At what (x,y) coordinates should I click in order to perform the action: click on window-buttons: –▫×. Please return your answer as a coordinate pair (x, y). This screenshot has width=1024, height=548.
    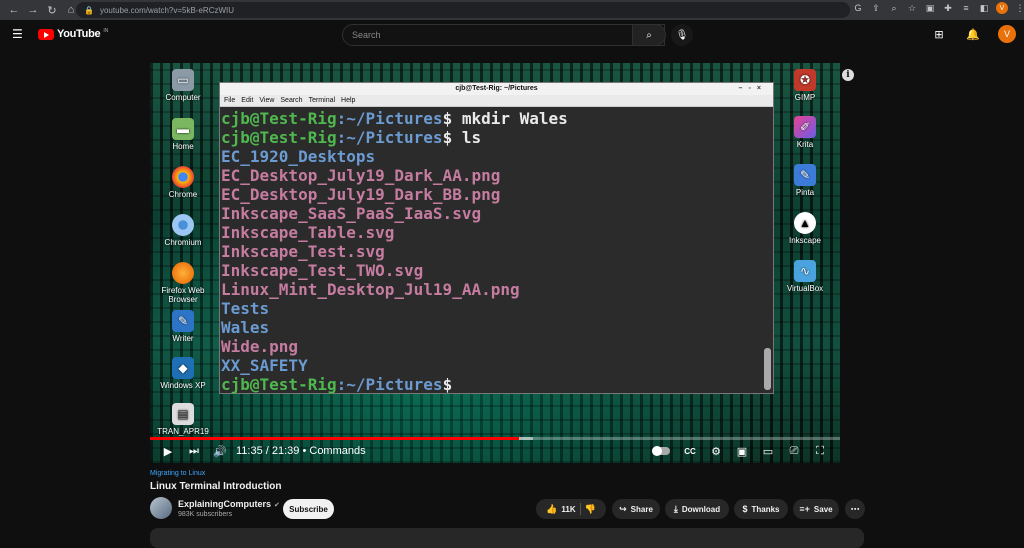
    Looking at the image, I should click on (752, 88).